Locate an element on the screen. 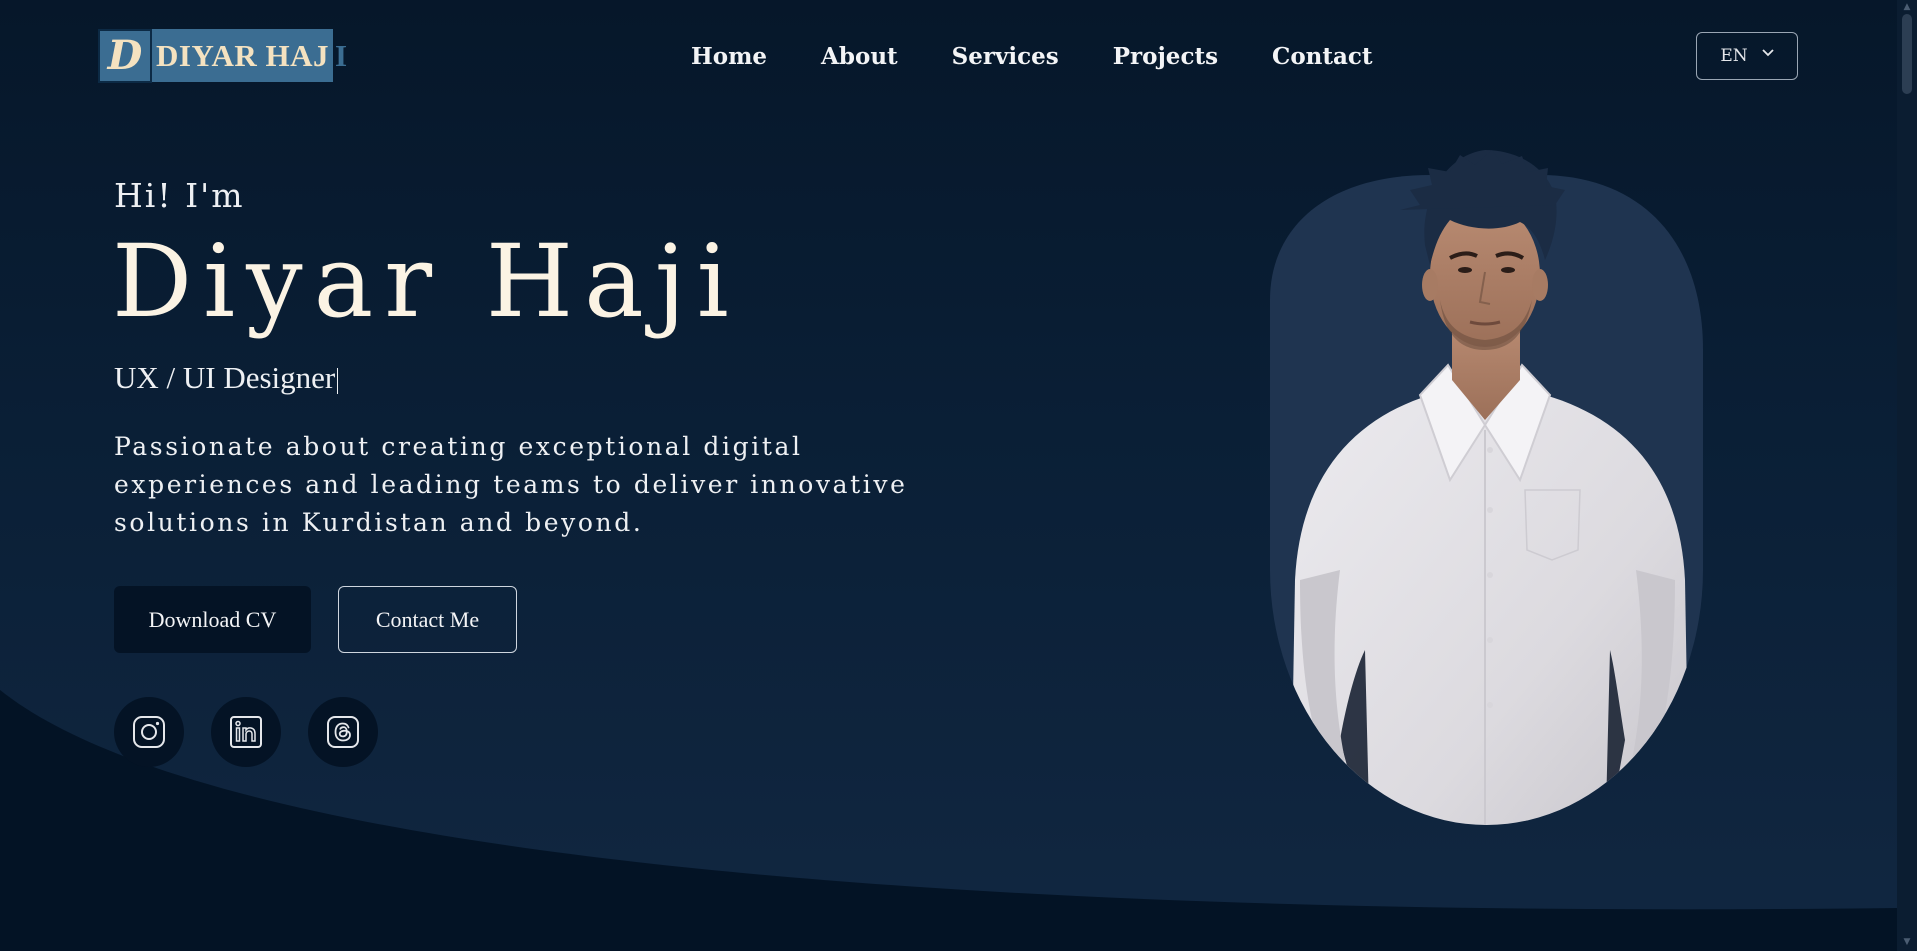 This screenshot has width=1917, height=951. scrollbar-thumb is located at coordinates (1907, 54).